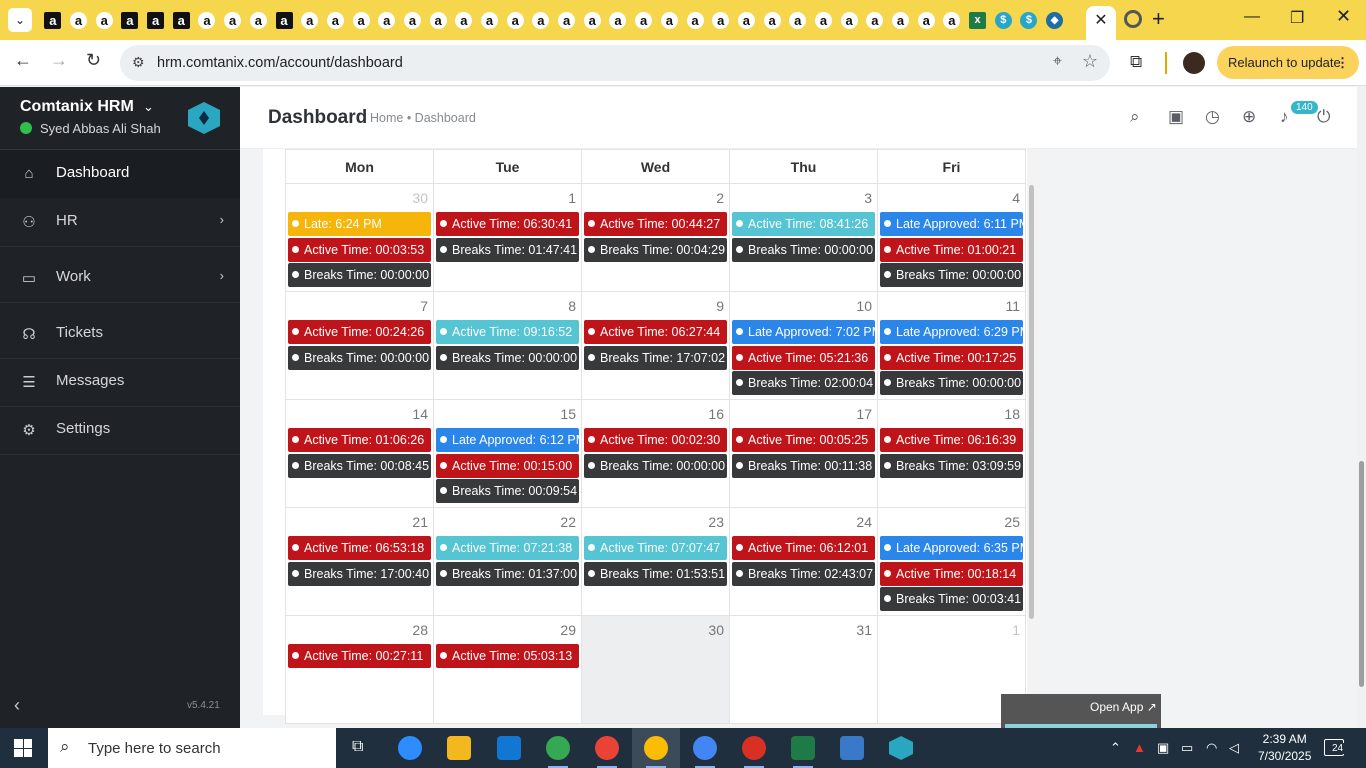 This screenshot has height=768, width=1366. I want to click on more-menu-icon: ⋮, so click(1342, 62).